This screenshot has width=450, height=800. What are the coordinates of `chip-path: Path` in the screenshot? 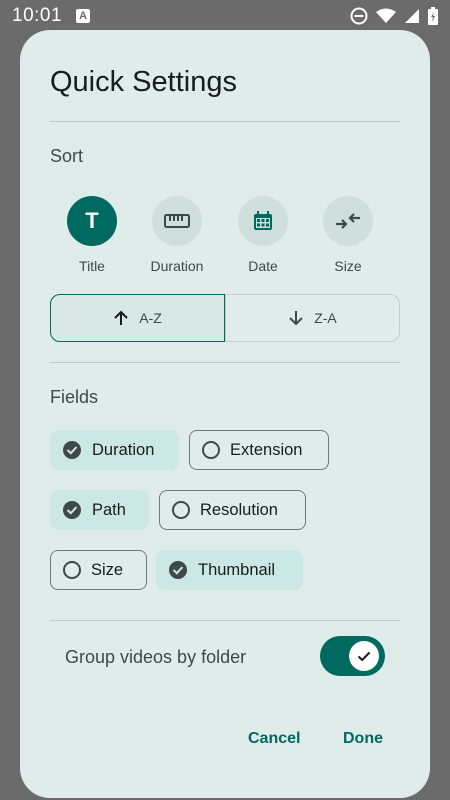 It's located at (99, 510).